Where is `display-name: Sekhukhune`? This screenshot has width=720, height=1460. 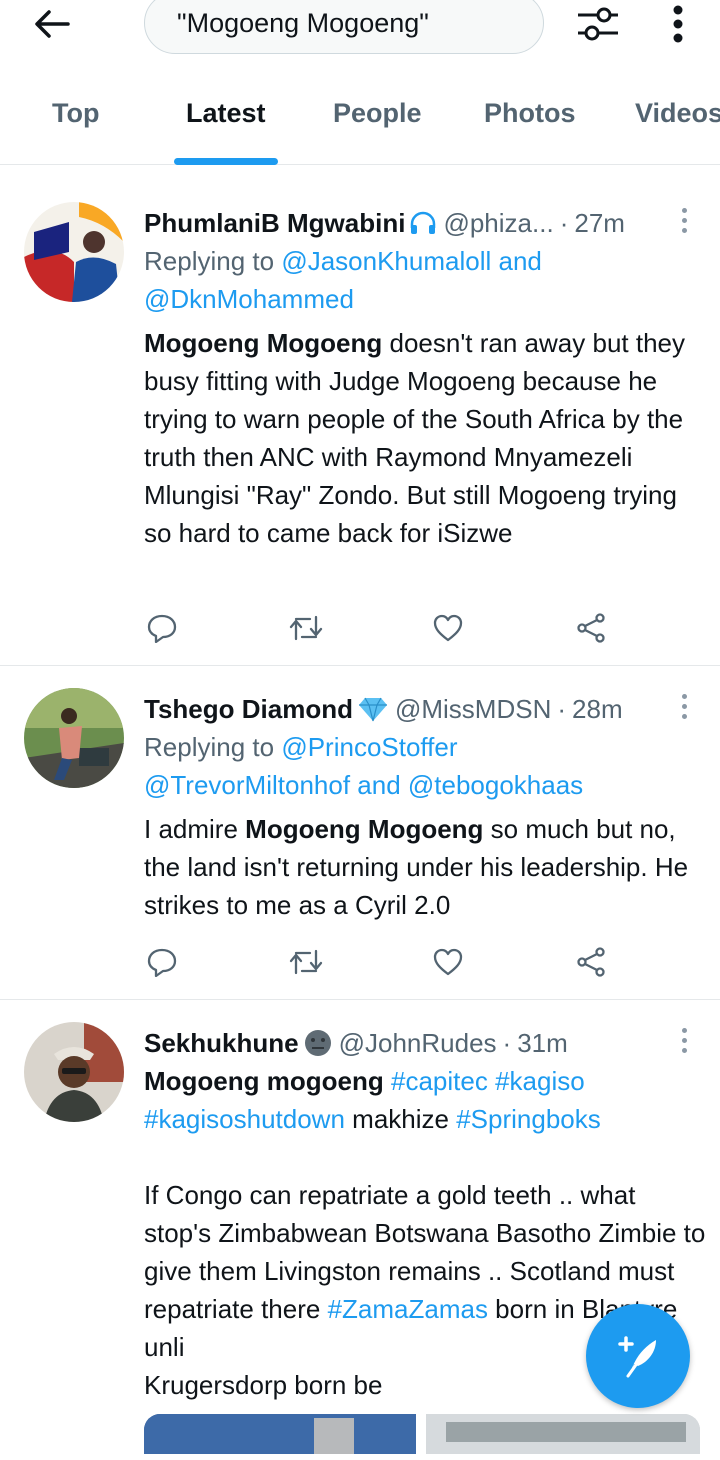 display-name: Sekhukhune is located at coordinates (221, 1043).